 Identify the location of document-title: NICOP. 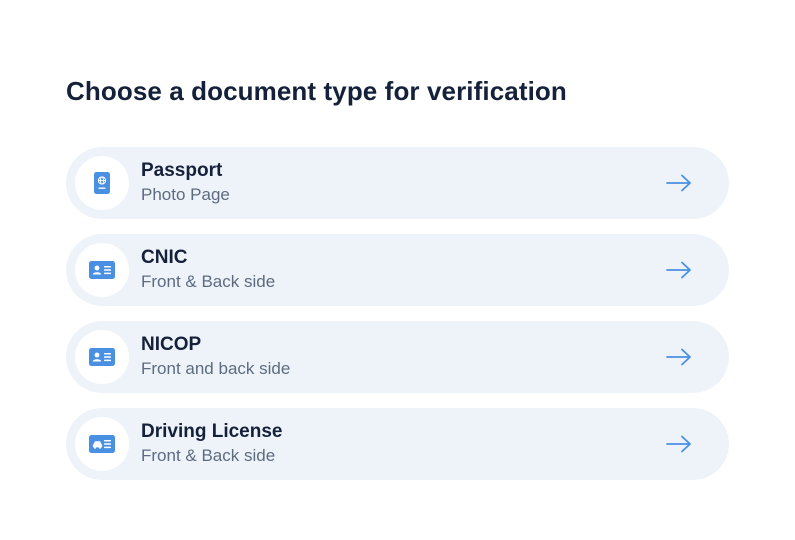
(171, 344).